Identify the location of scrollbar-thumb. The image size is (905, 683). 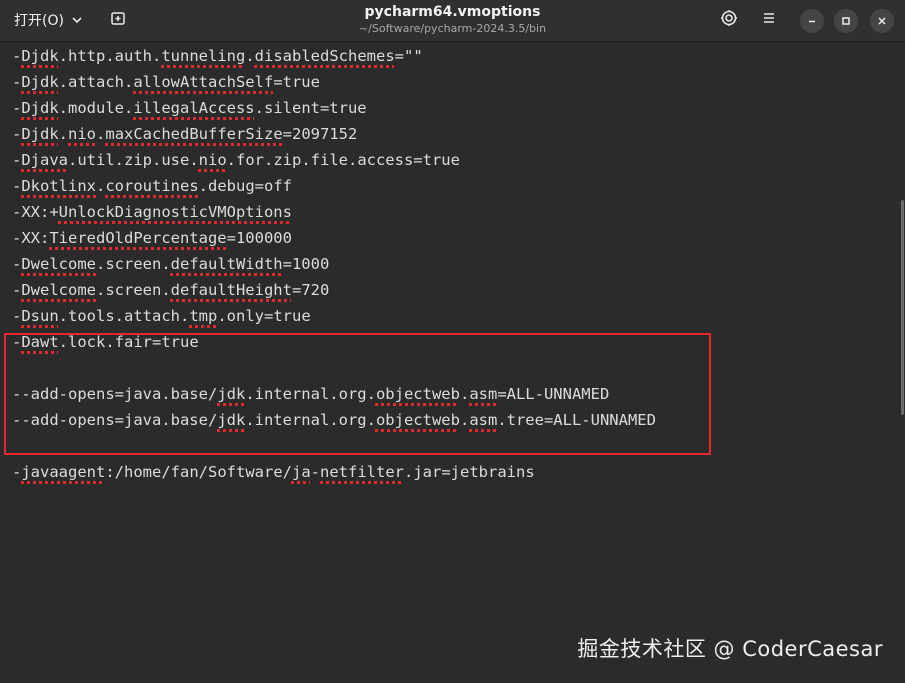
(902, 307).